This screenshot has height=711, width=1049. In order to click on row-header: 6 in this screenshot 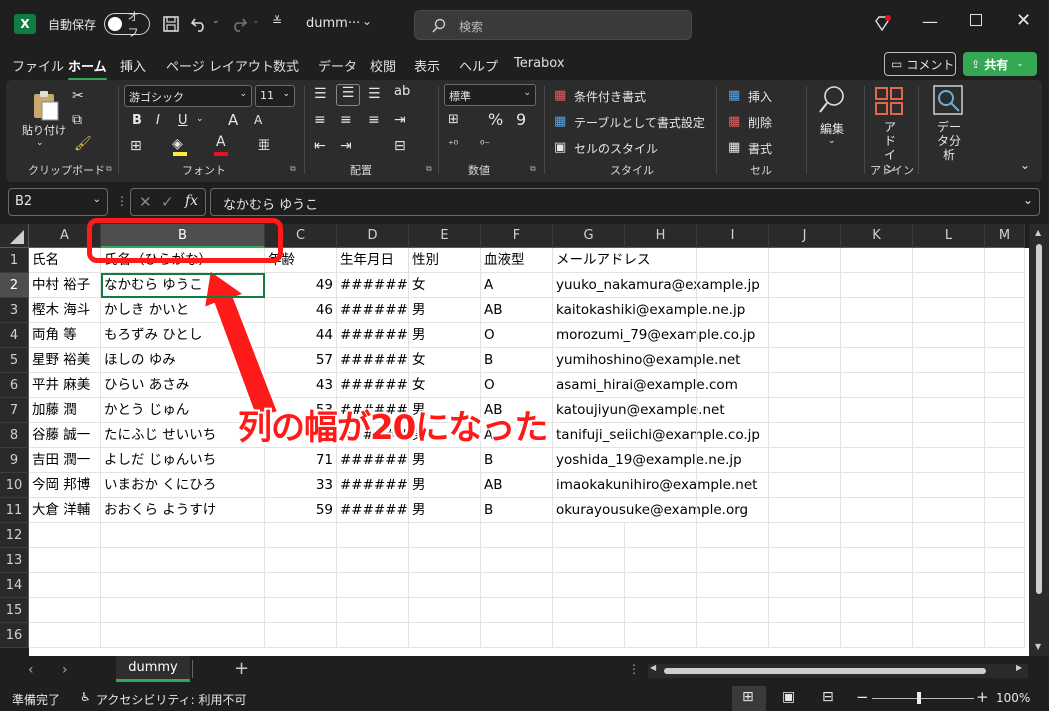, I will do `click(14, 385)`.